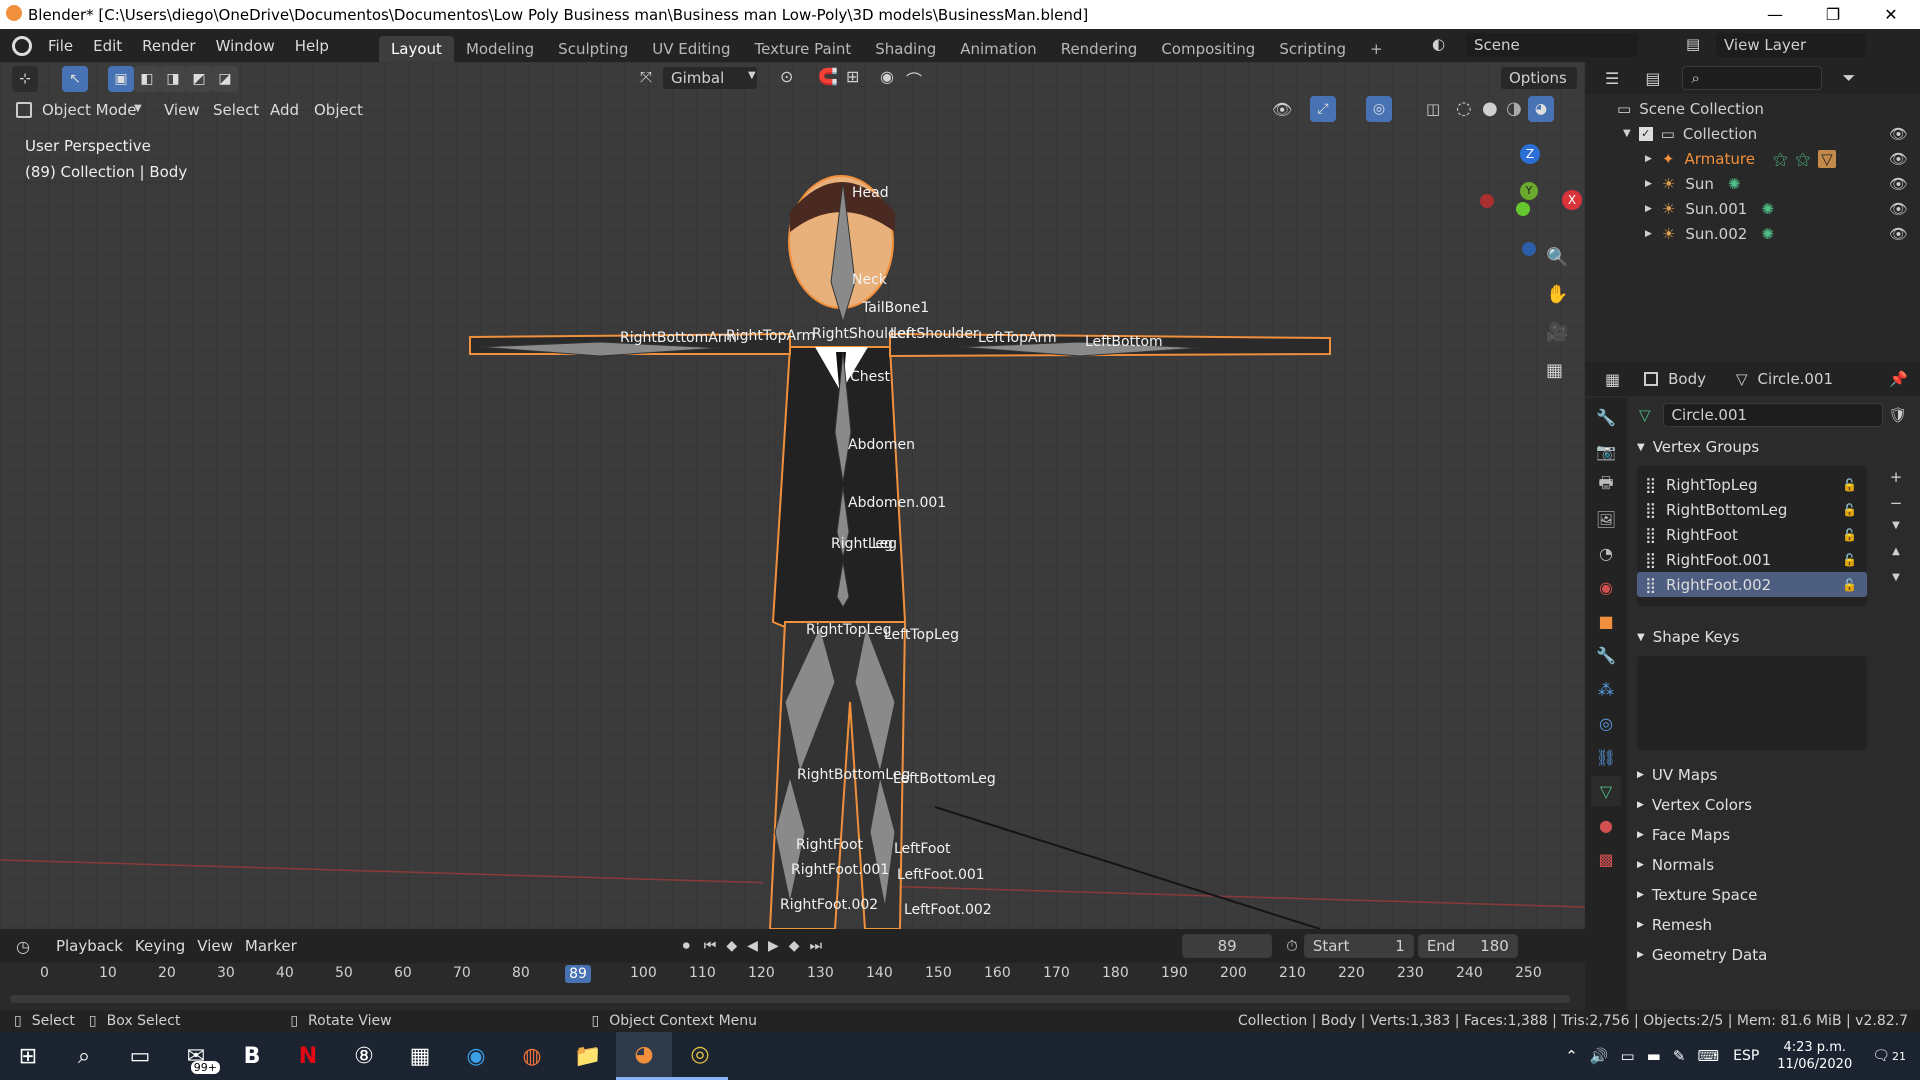 The image size is (1920, 1080). What do you see at coordinates (1433, 109) in the screenshot?
I see `xray-icon: ◫` at bounding box center [1433, 109].